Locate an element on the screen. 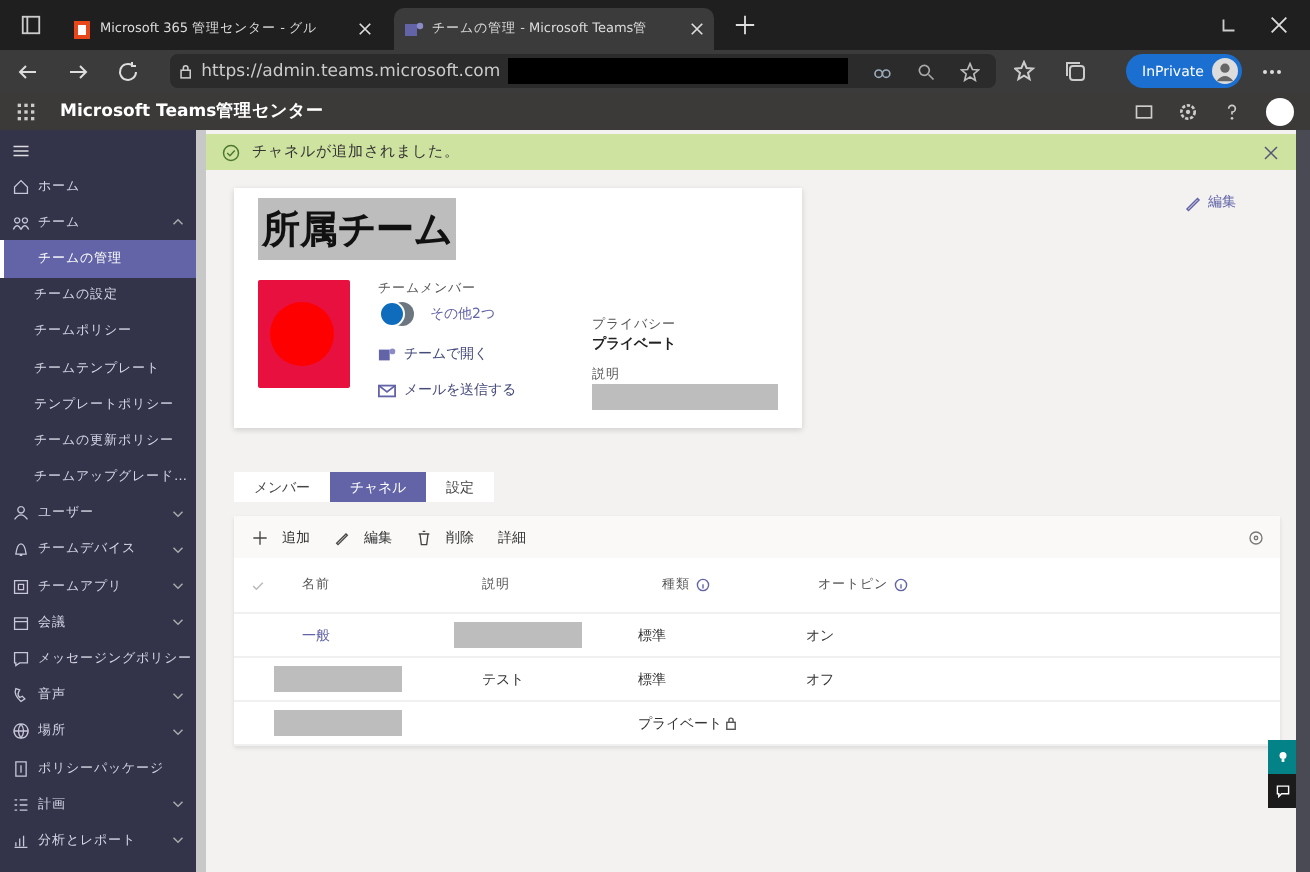 The image size is (1310, 872). team-title: 所属チーム is located at coordinates (357, 229).